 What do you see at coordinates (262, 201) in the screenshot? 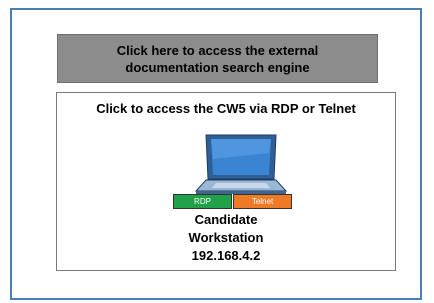
I see `telnet-button: Telnet` at bounding box center [262, 201].